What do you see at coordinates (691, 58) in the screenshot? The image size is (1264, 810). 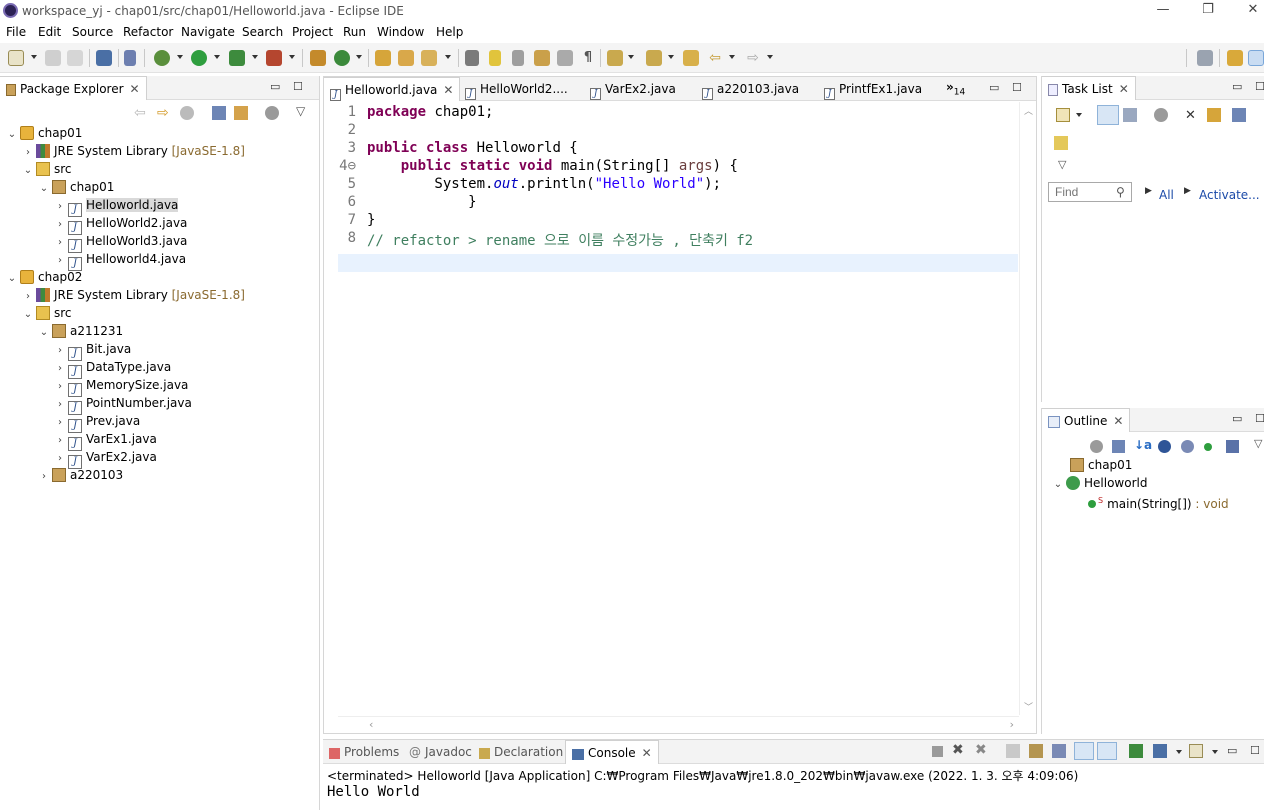 I see `last-edit-icon` at bounding box center [691, 58].